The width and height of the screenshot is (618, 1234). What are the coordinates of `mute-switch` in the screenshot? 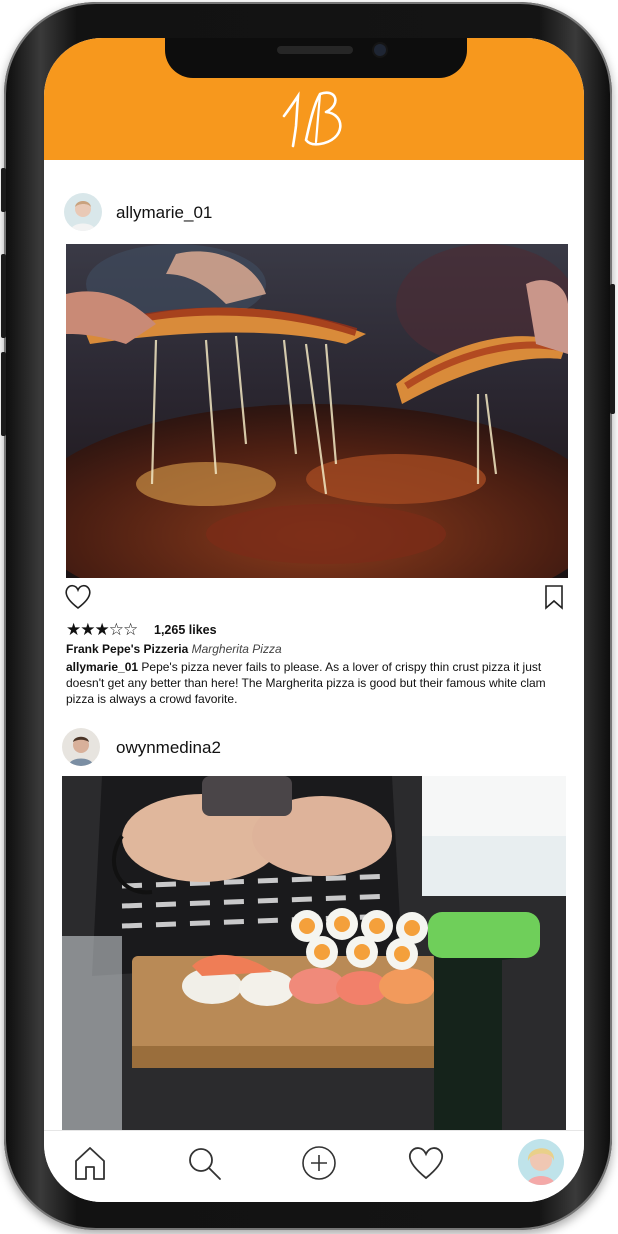 It's located at (3, 190).